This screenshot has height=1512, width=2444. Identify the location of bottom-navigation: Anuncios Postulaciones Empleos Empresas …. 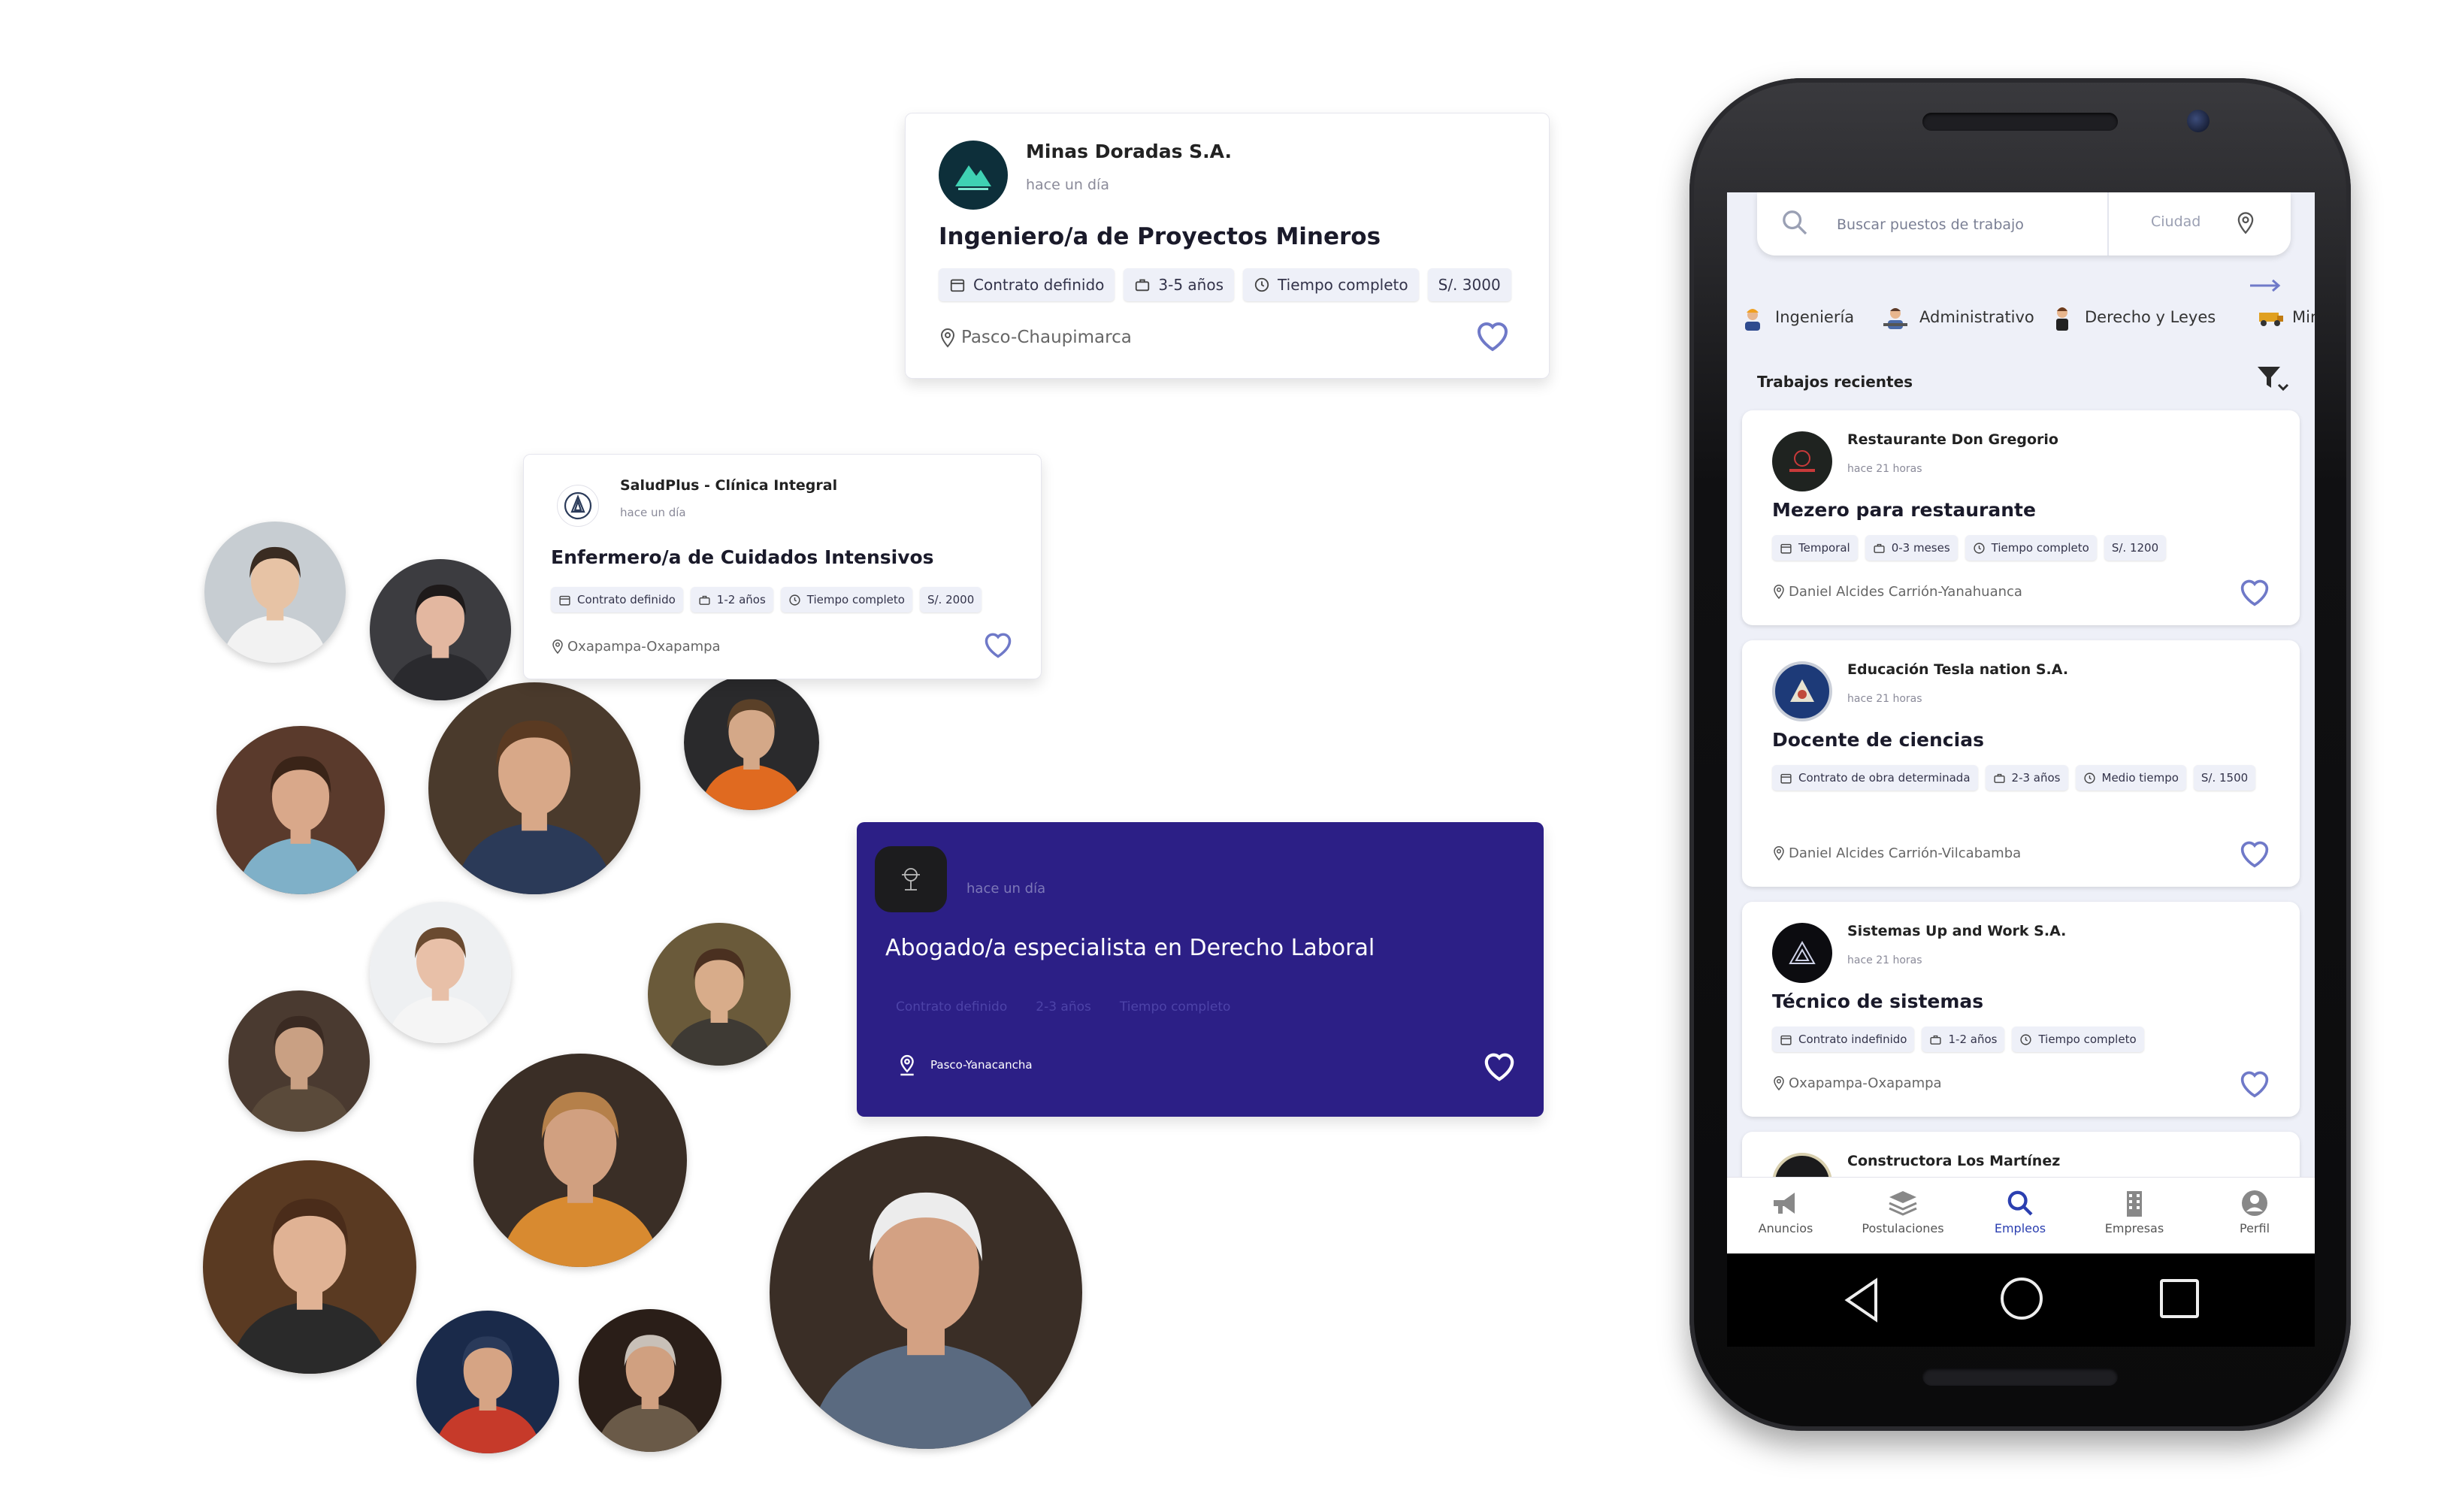
(2021, 1215).